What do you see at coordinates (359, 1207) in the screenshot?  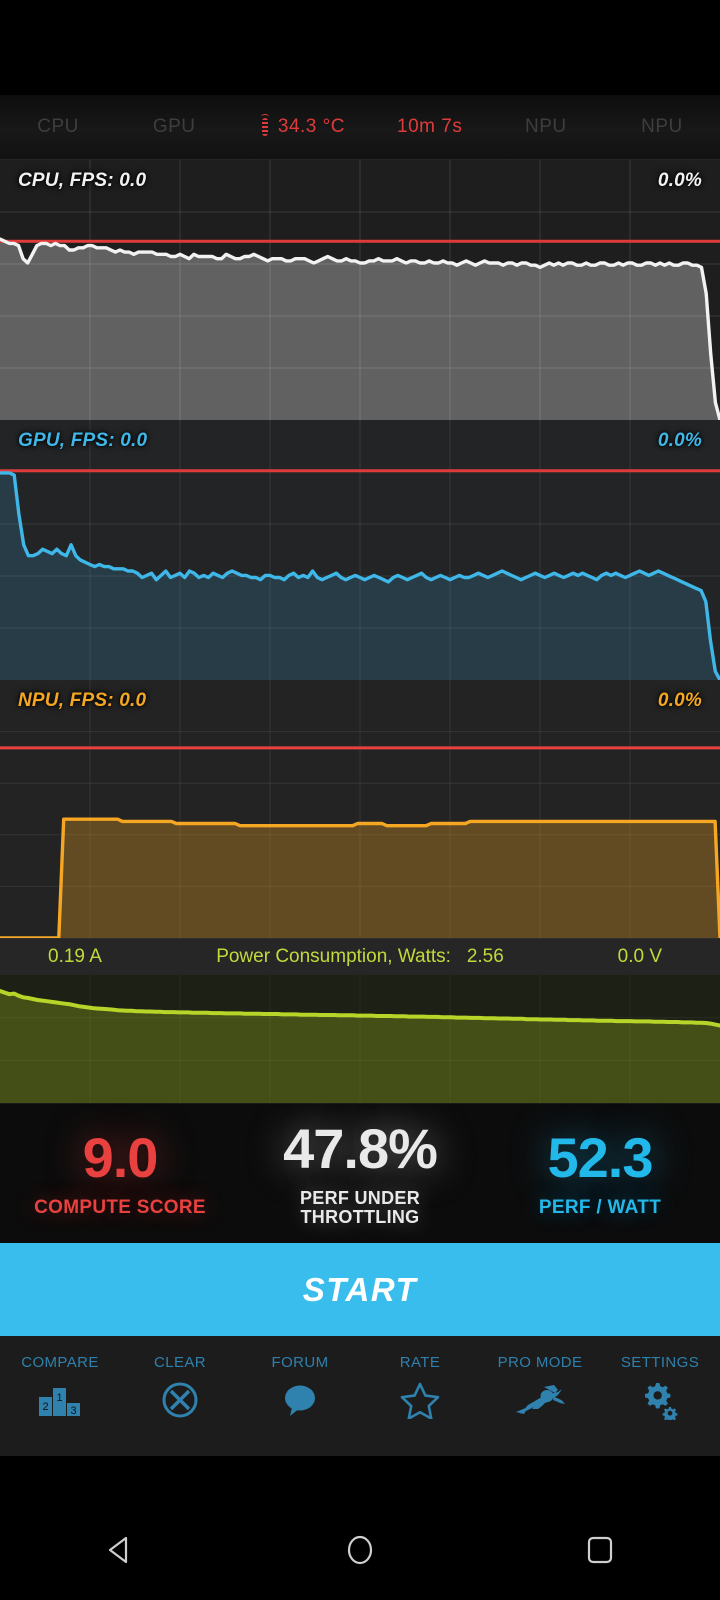 I see `perf-under-throttling-label: PERF UNDER THROTTLING` at bounding box center [359, 1207].